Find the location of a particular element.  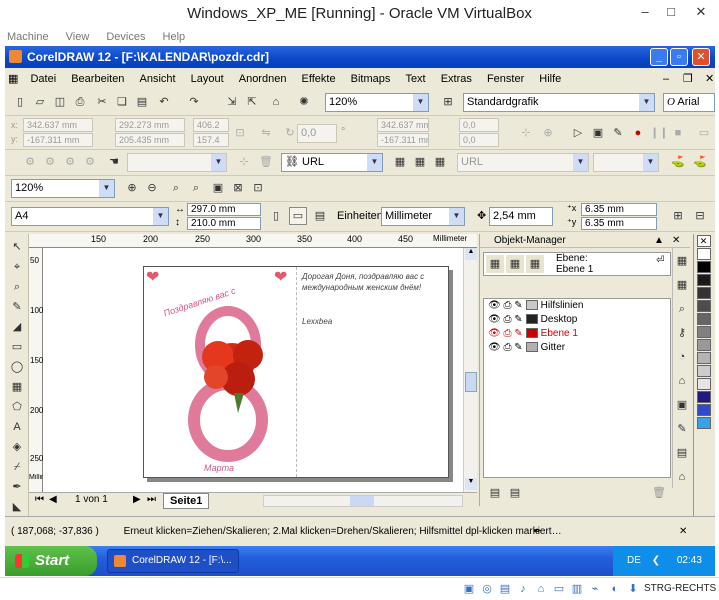

host-menu-devices: Devices is located at coordinates (125, 37).